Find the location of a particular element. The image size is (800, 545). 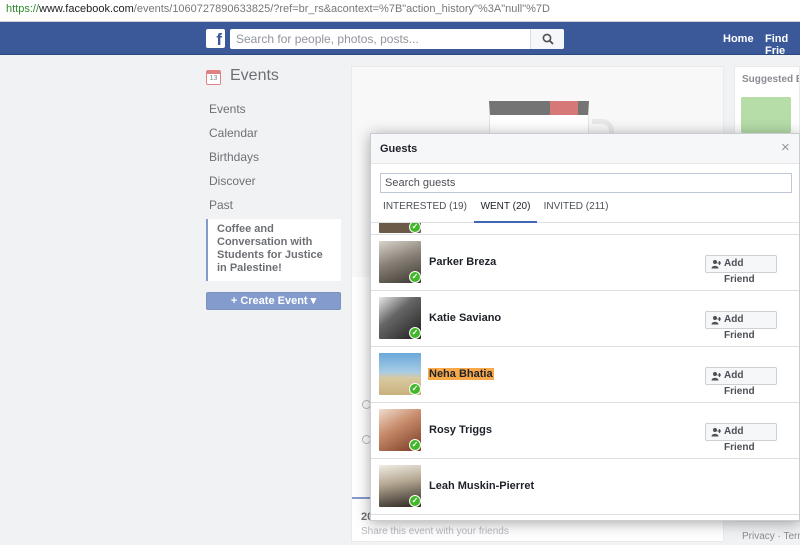

guest-tabs: INTERESTED (19) WENT (20) INVITED (211) is located at coordinates (585, 208).